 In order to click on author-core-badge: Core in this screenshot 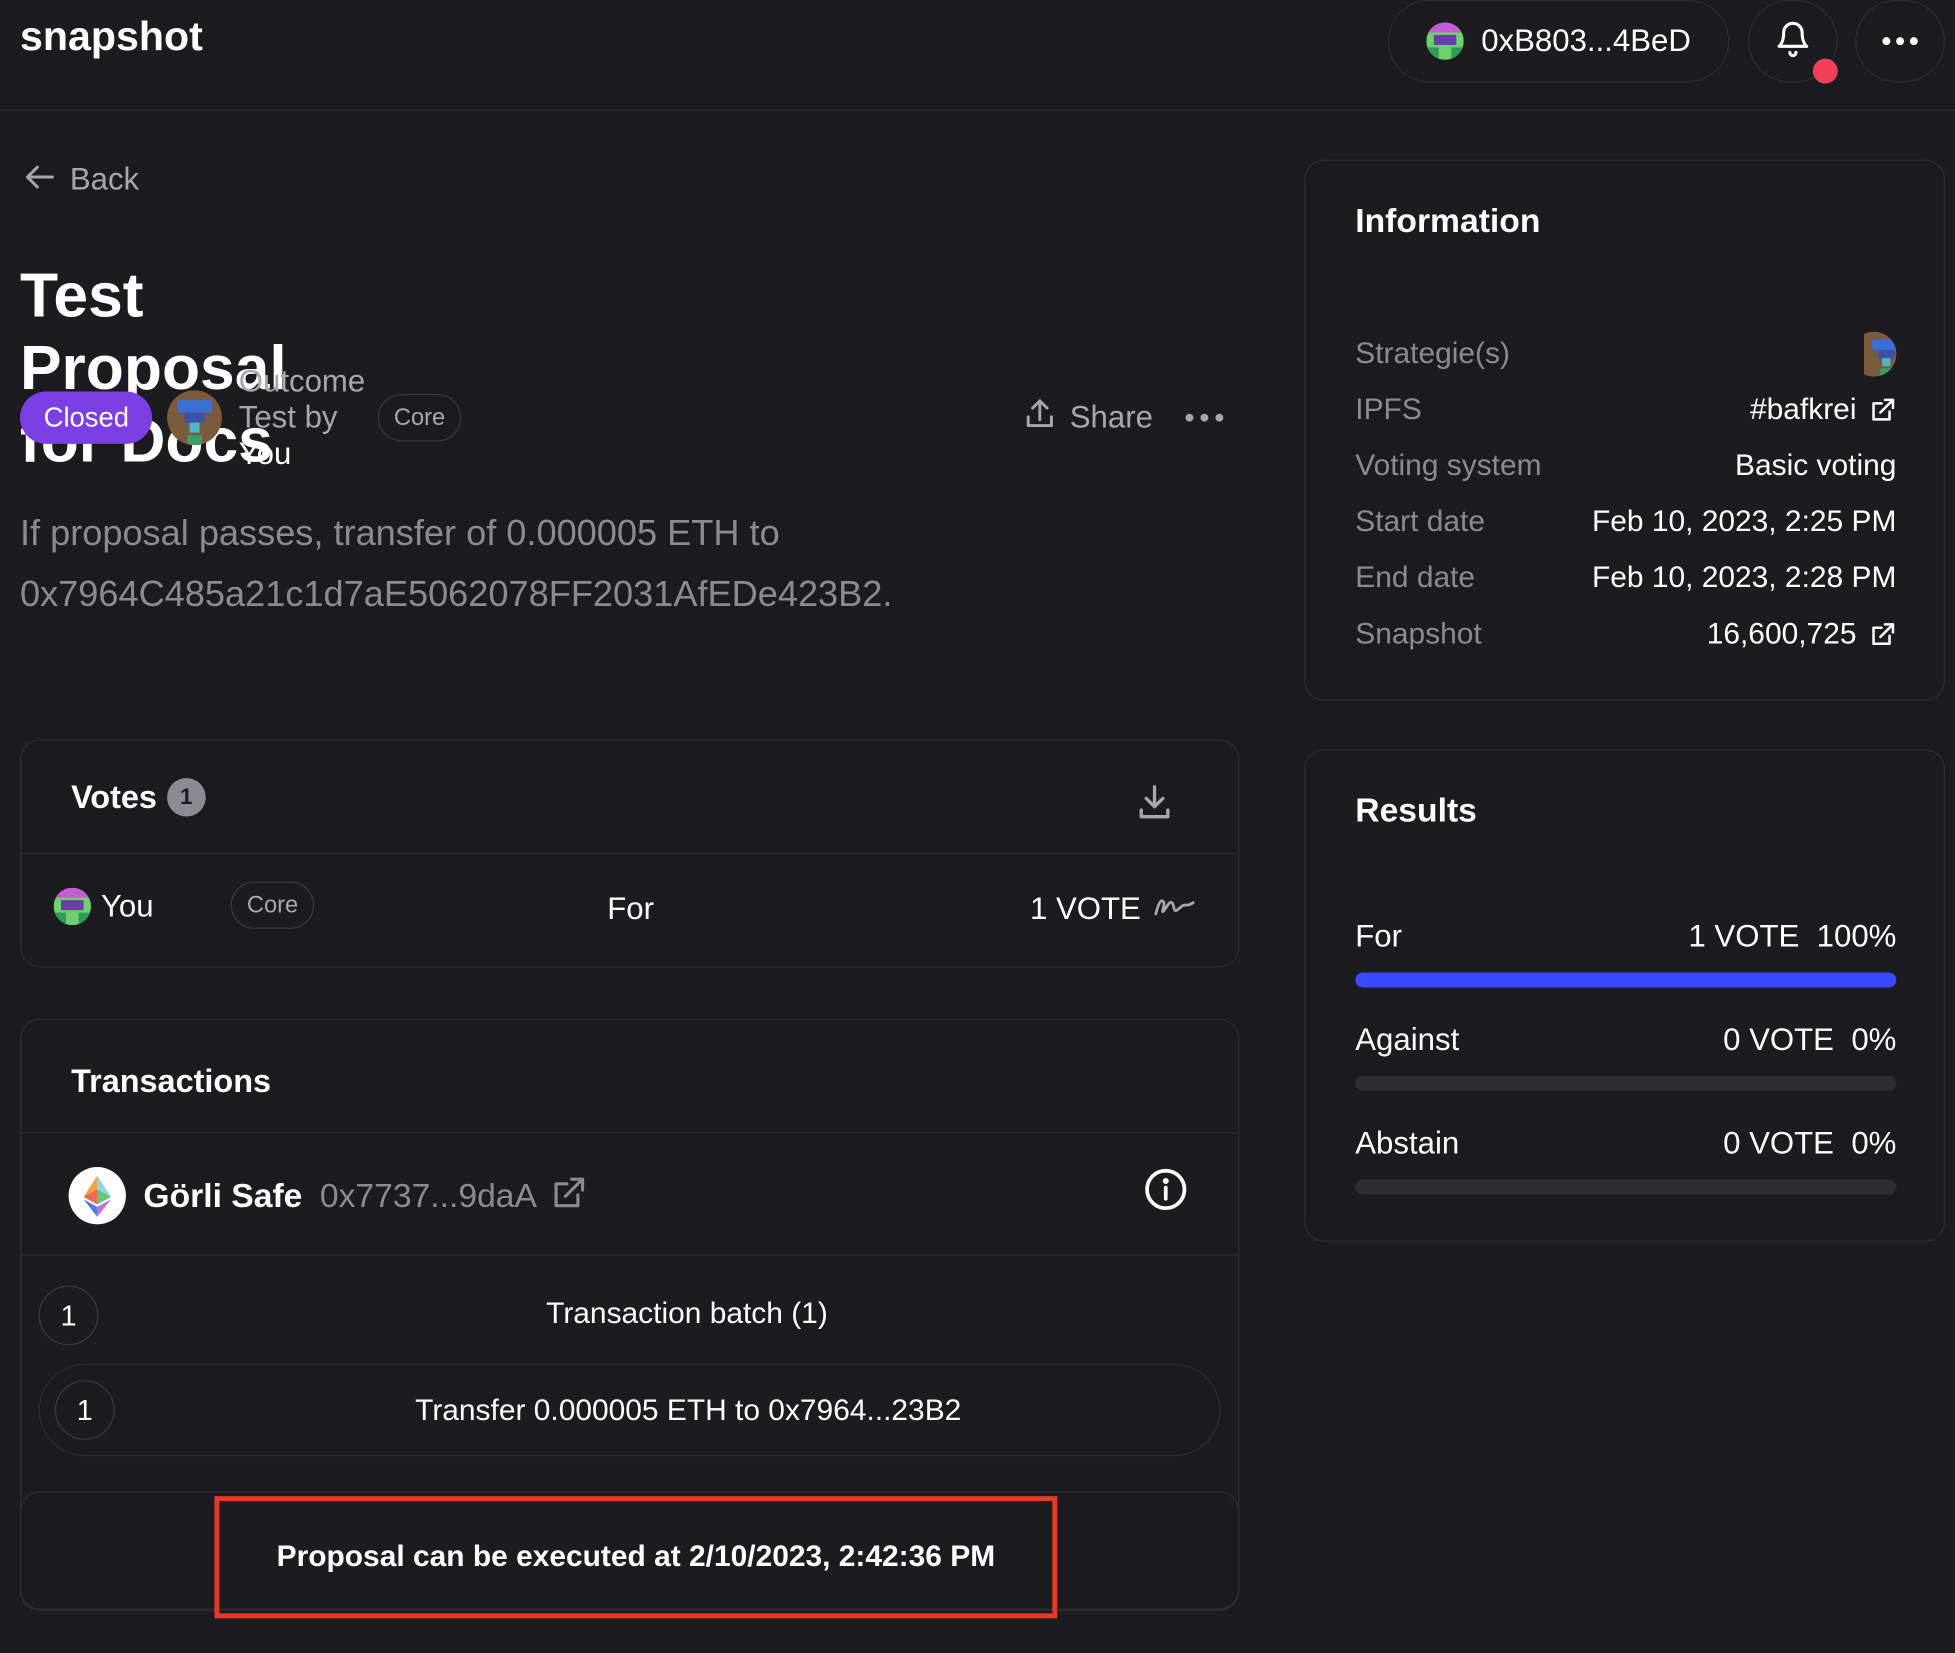, I will do `click(419, 417)`.